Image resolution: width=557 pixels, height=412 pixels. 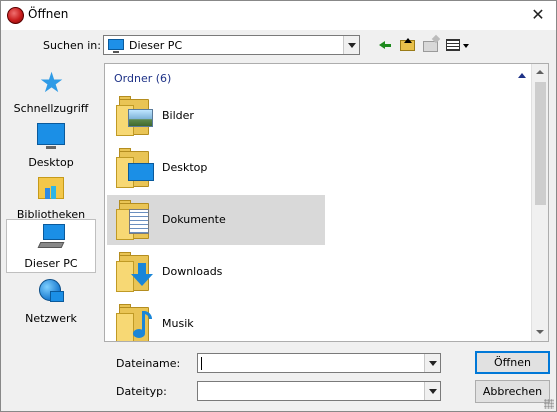 I want to click on look-in-combobox: Dieser PC, so click(x=231, y=45).